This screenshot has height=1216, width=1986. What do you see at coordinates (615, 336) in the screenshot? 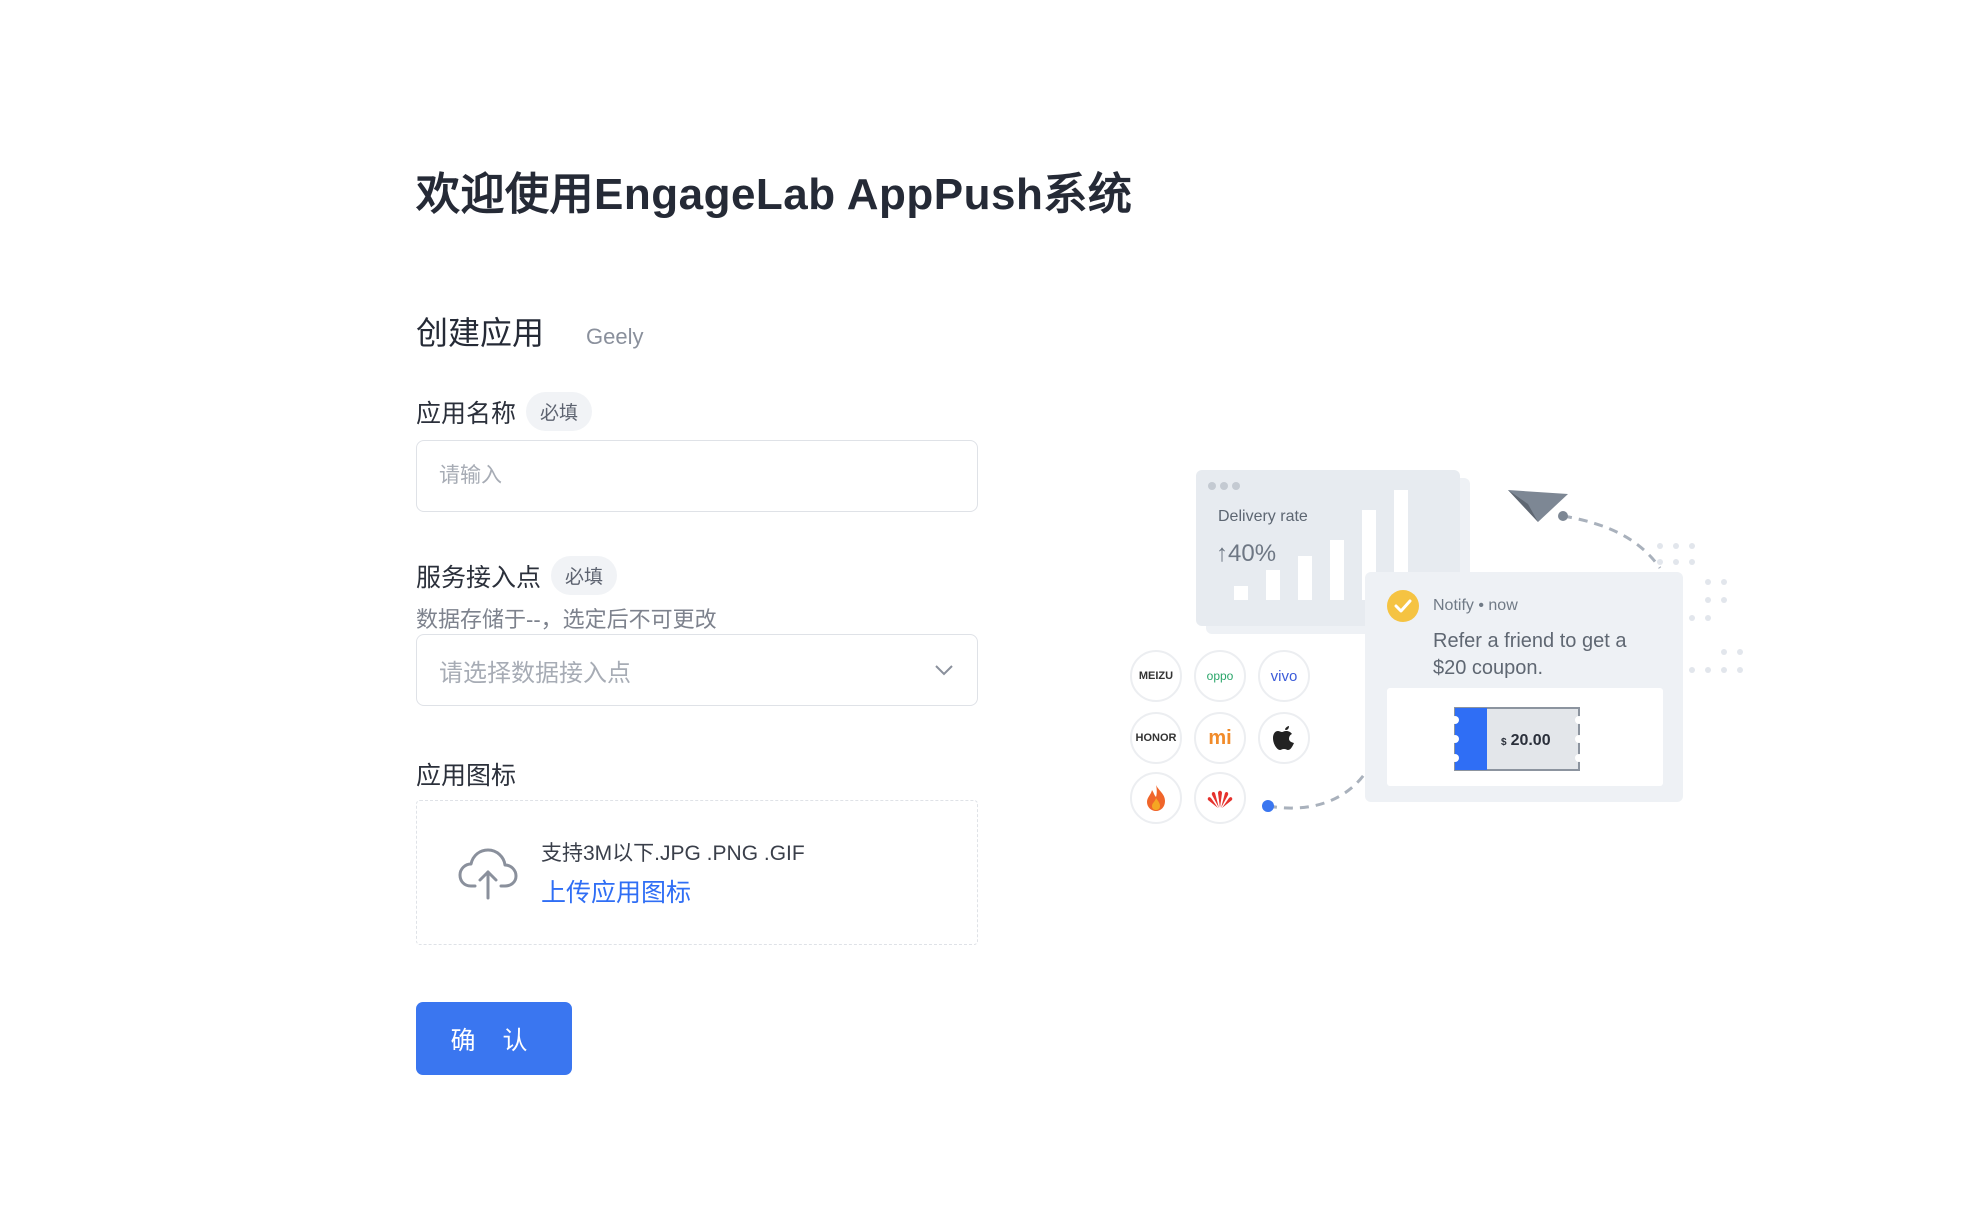
I see `organization-name: Geely` at bounding box center [615, 336].